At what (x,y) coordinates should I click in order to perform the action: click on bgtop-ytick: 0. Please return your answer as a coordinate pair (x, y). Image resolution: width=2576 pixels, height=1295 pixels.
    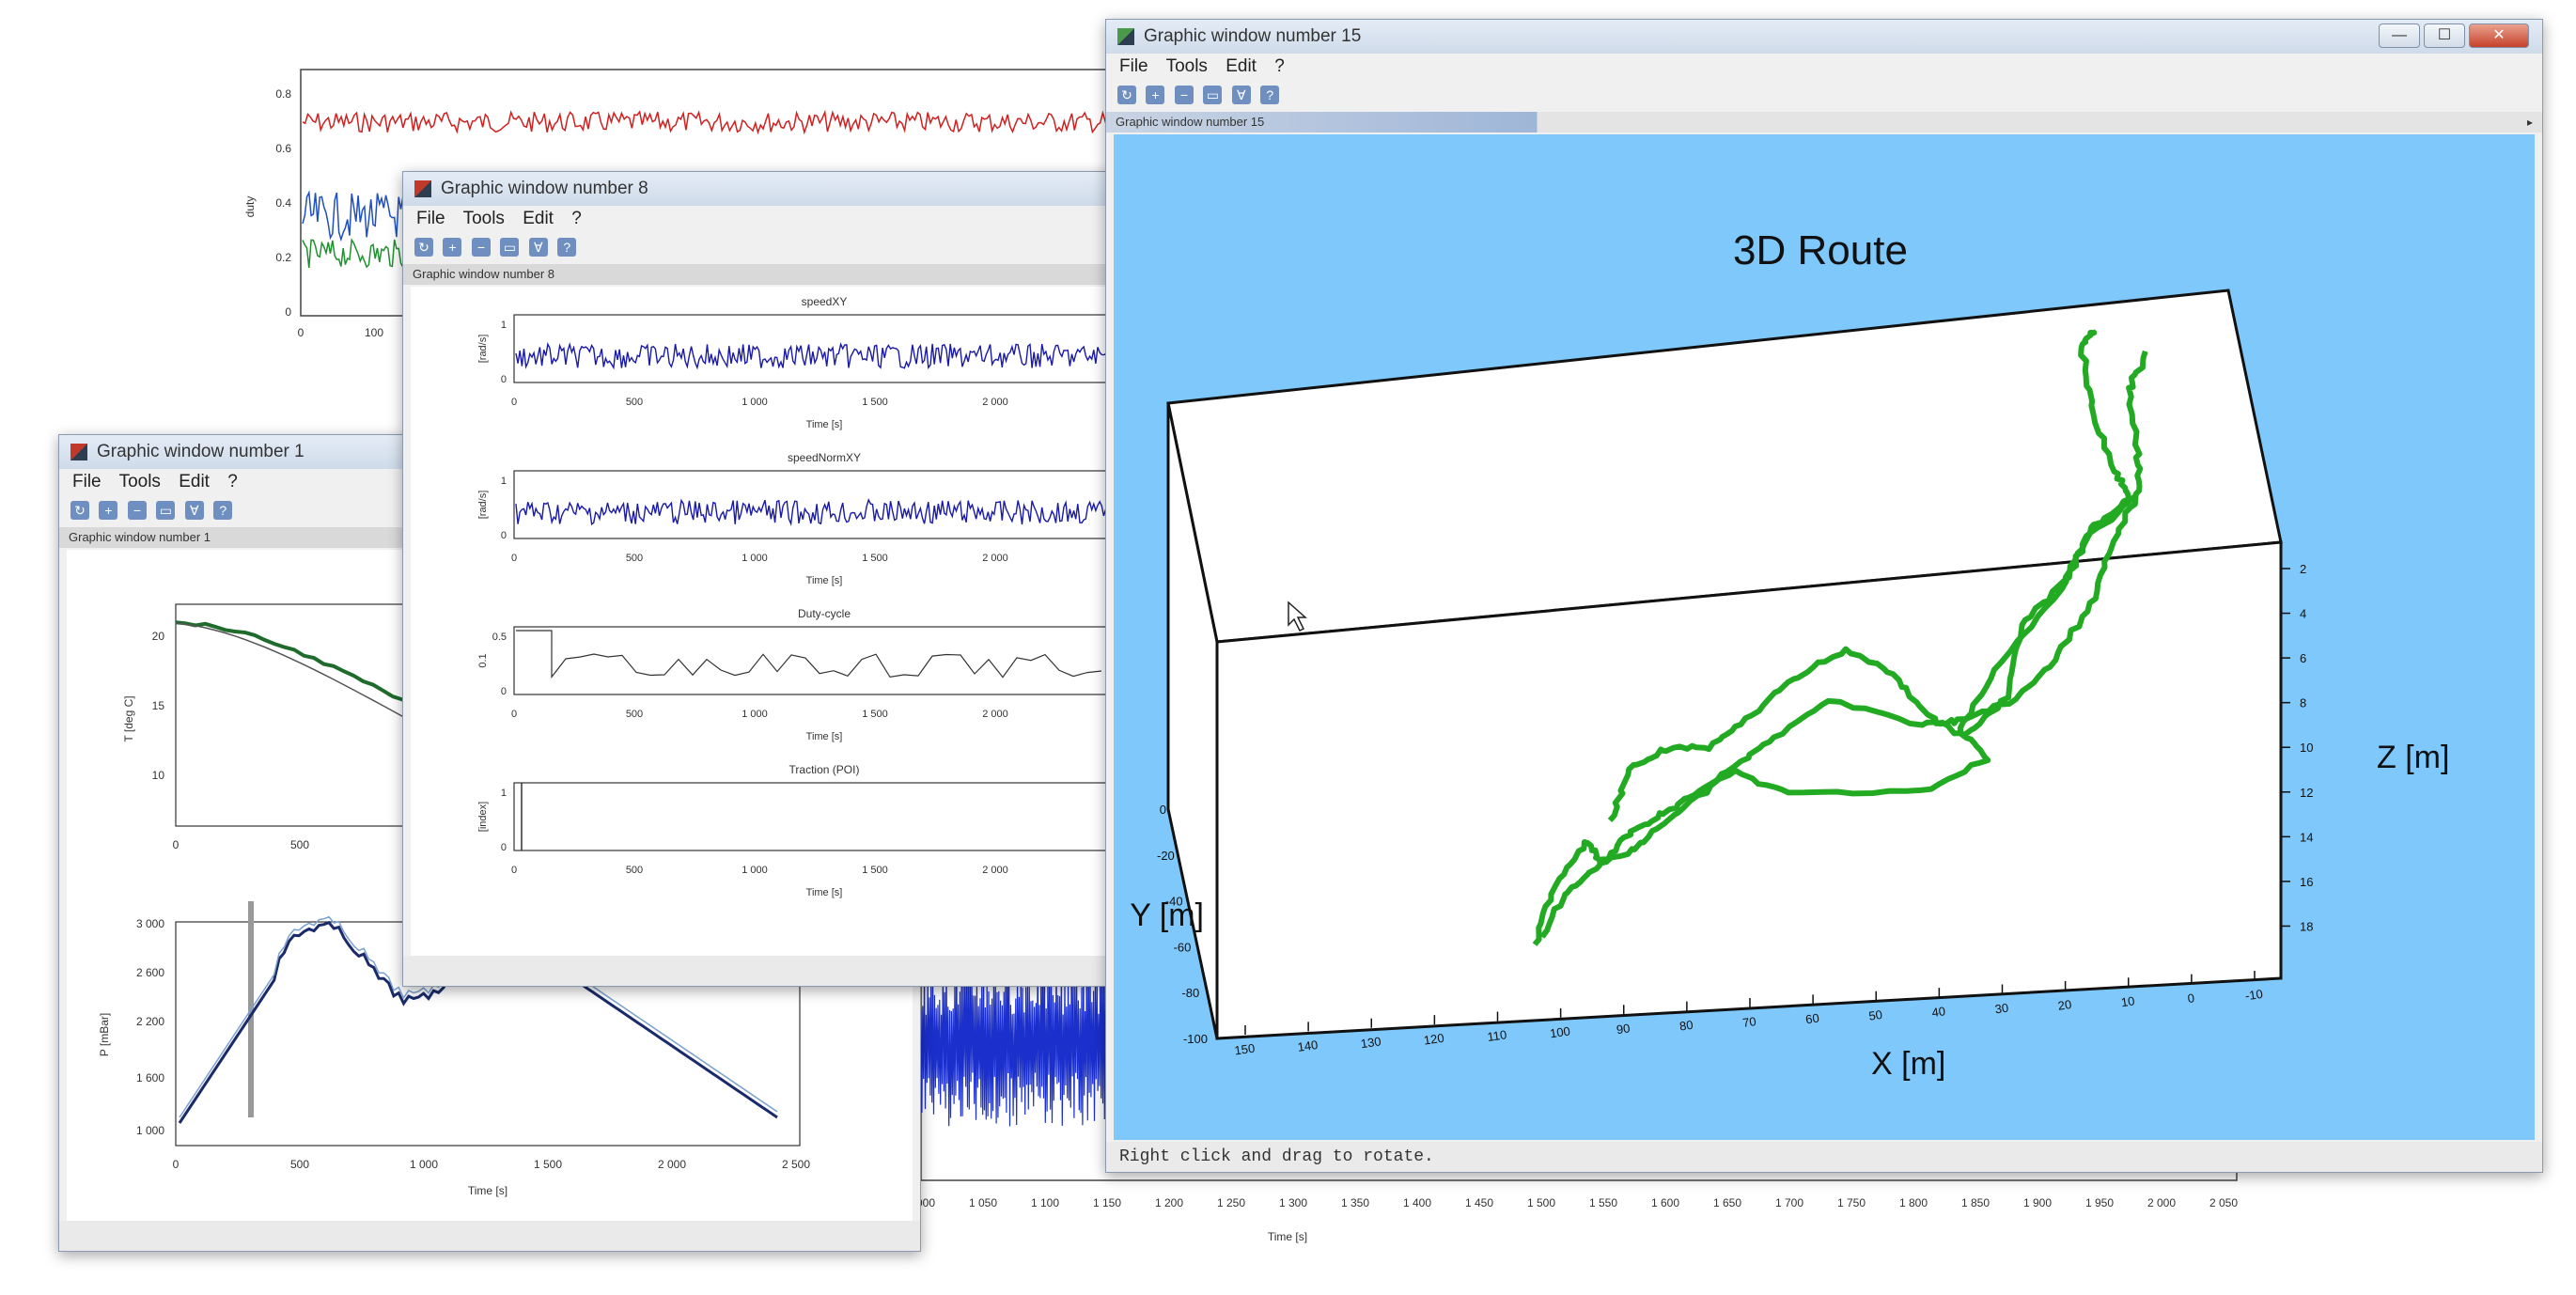
    Looking at the image, I should click on (288, 312).